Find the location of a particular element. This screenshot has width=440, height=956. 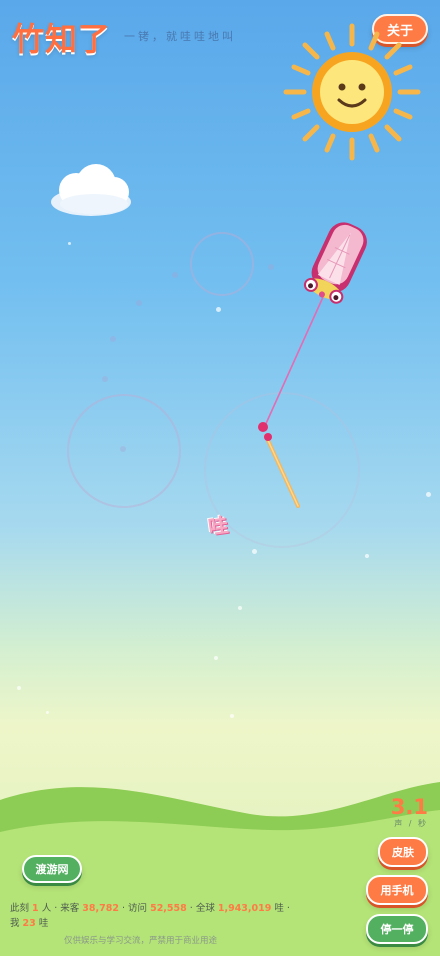

wa-sound-text: 哇 is located at coordinates (218, 526).